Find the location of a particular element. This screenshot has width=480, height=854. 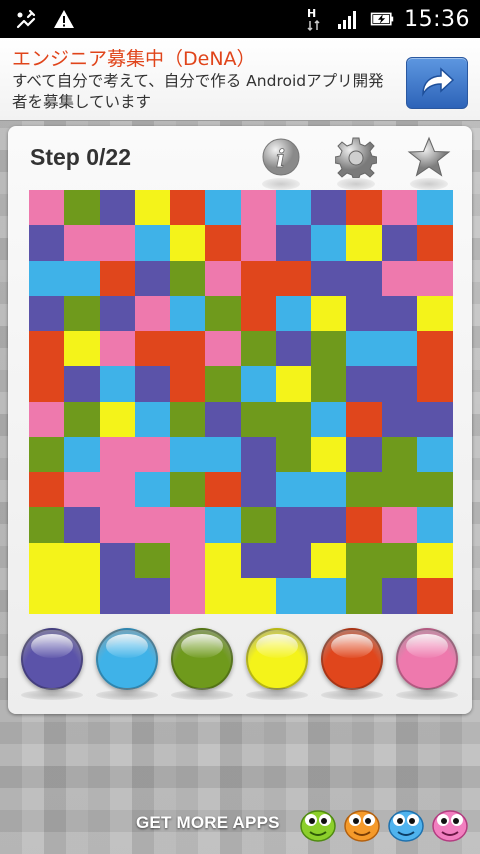

warning-icon is located at coordinates (64, 19).